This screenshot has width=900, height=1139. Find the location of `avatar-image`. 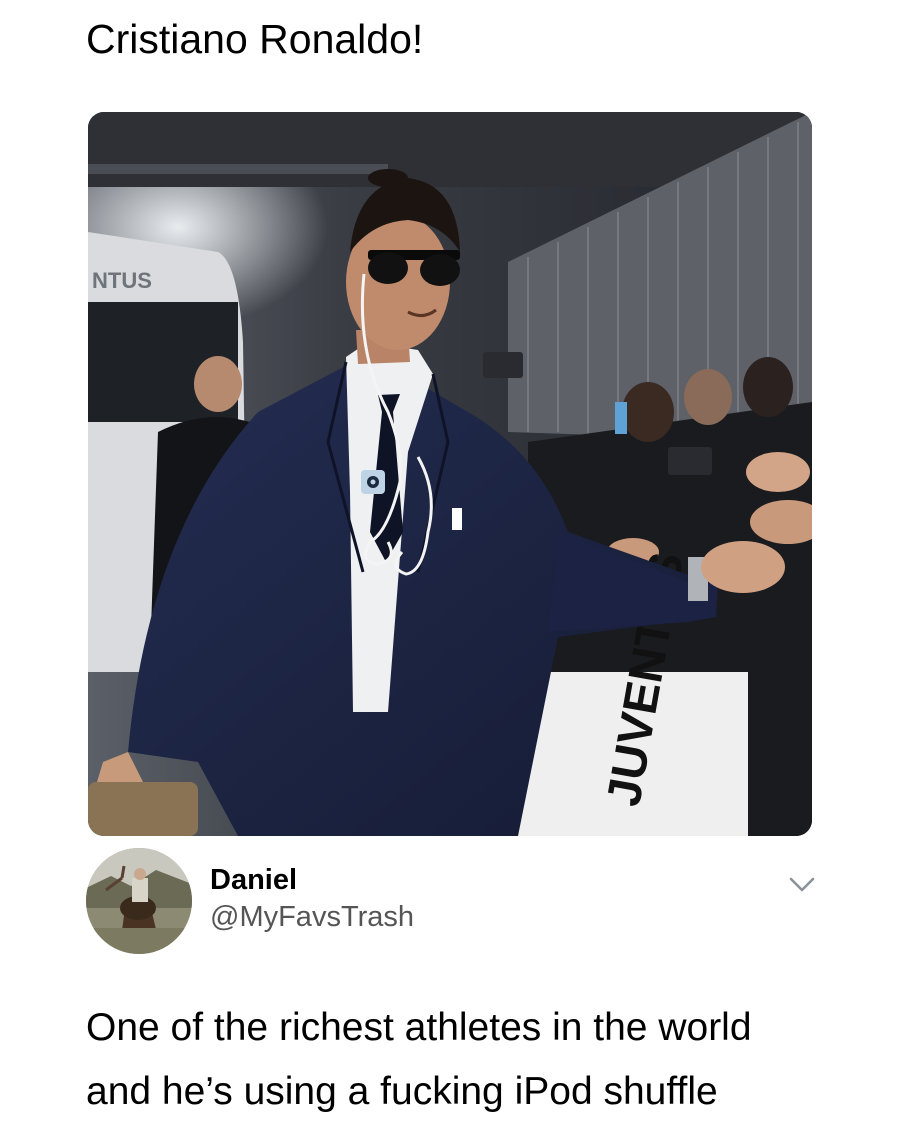

avatar-image is located at coordinates (139, 901).